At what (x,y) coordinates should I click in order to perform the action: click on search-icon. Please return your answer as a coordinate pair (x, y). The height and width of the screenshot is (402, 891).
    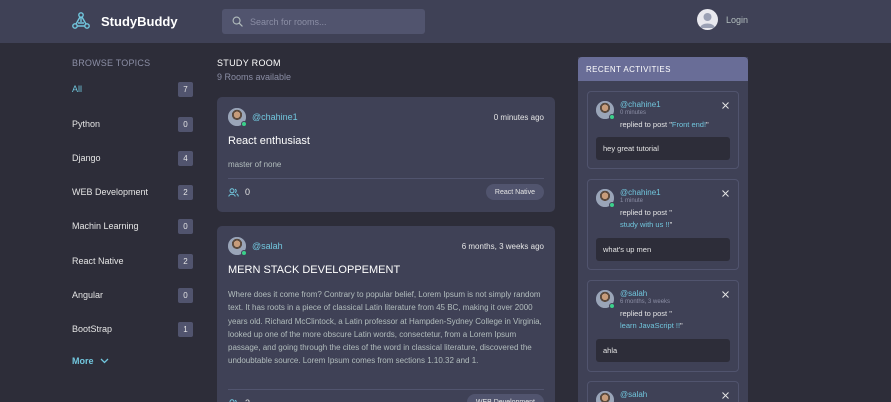
    Looking at the image, I should click on (237, 21).